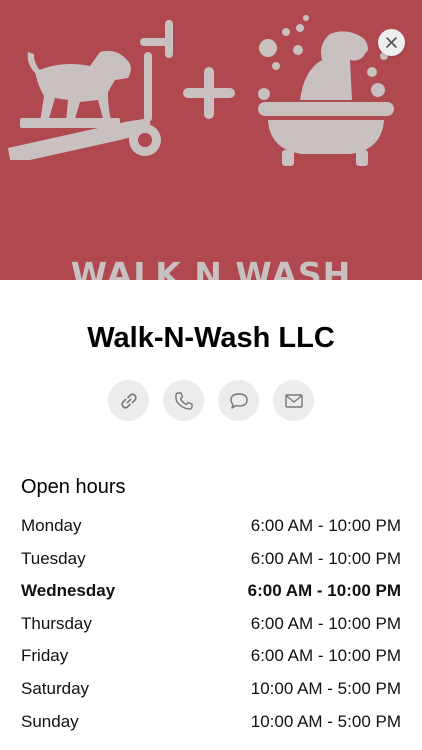 The width and height of the screenshot is (422, 750). I want to click on hours-row-thursday: Thursday 6:00 AM - 10:00 PM, so click(211, 626).